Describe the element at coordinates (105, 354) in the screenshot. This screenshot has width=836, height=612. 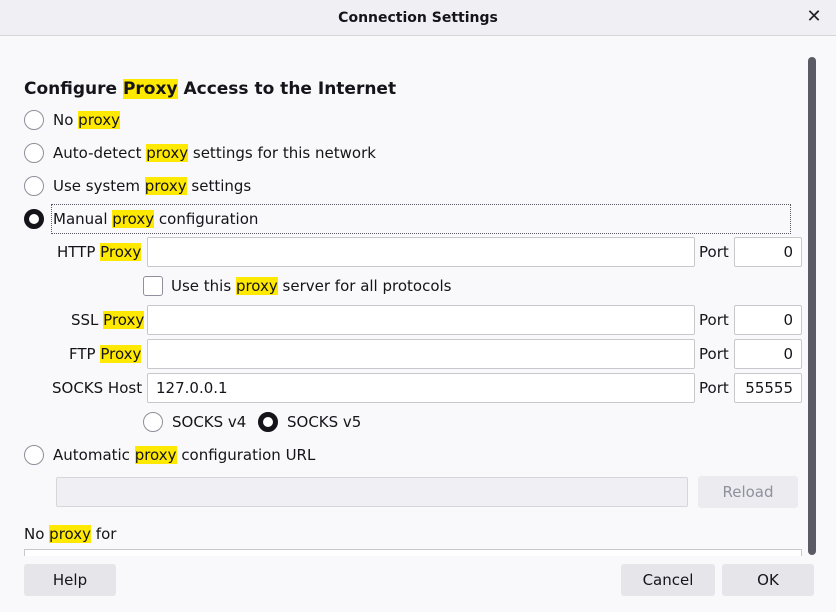
I see `ftp-proxy-label: FTP Proxy` at that location.